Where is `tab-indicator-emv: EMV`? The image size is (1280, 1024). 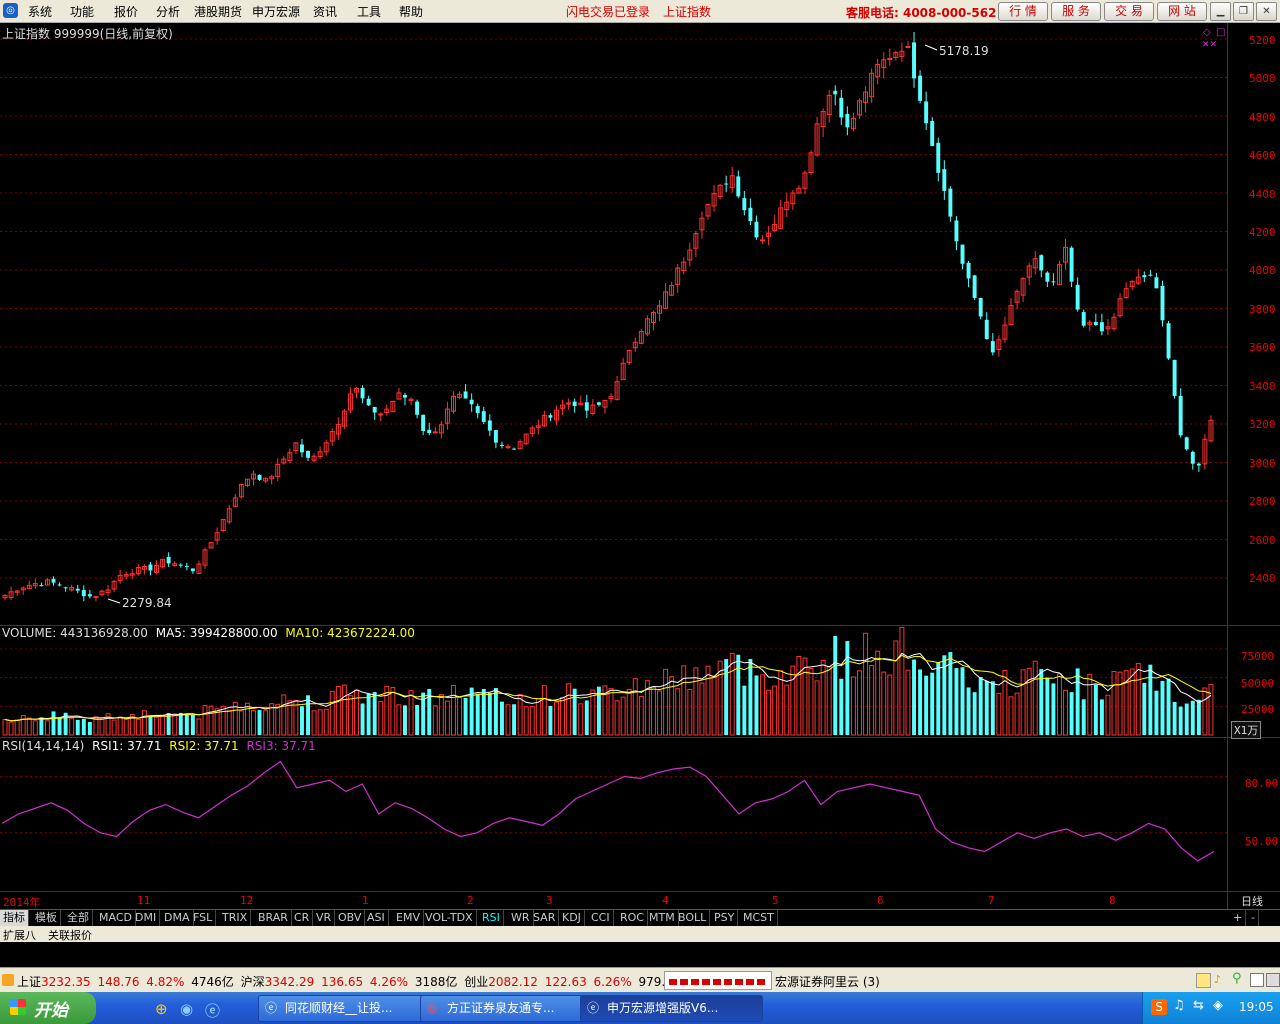 tab-indicator-emv: EMV is located at coordinates (408, 918).